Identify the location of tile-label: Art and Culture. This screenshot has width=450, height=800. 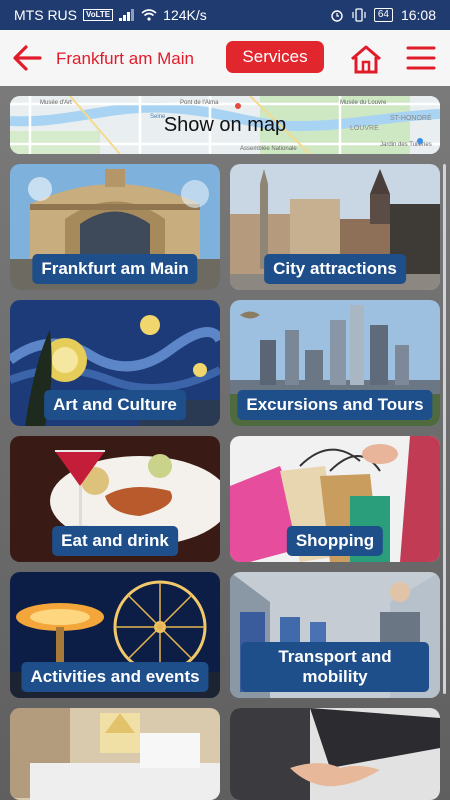
(115, 405).